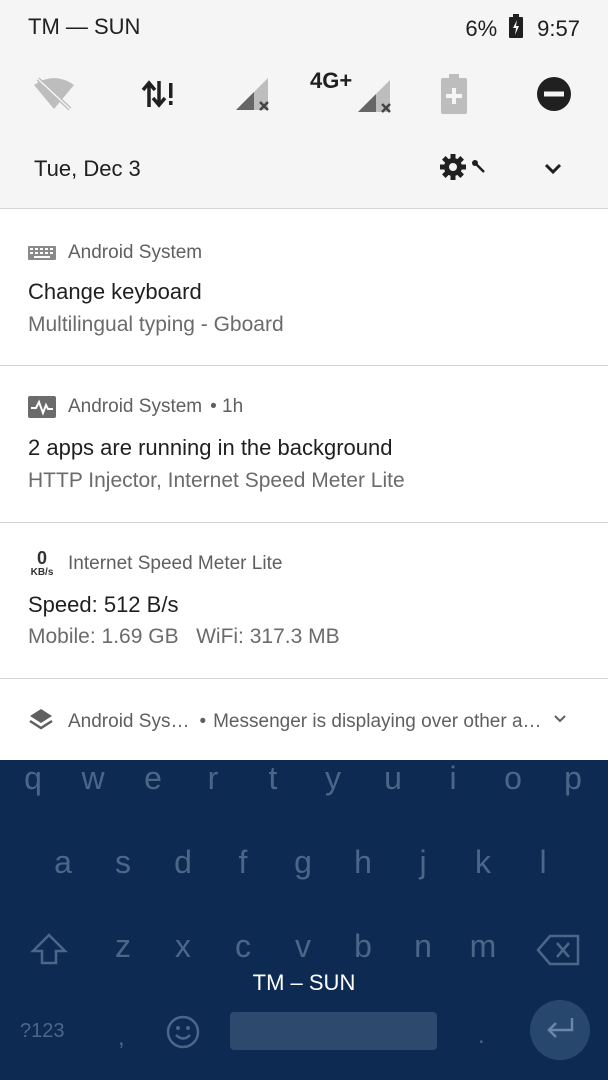 This screenshot has width=608, height=1080. Describe the element at coordinates (254, 94) in the screenshot. I see `signal-no-sim-icon` at that location.